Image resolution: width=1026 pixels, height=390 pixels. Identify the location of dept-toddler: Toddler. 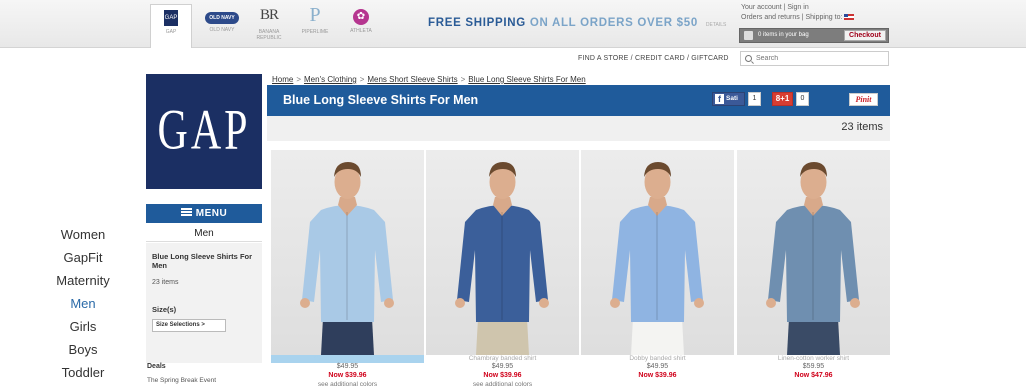
(83, 375).